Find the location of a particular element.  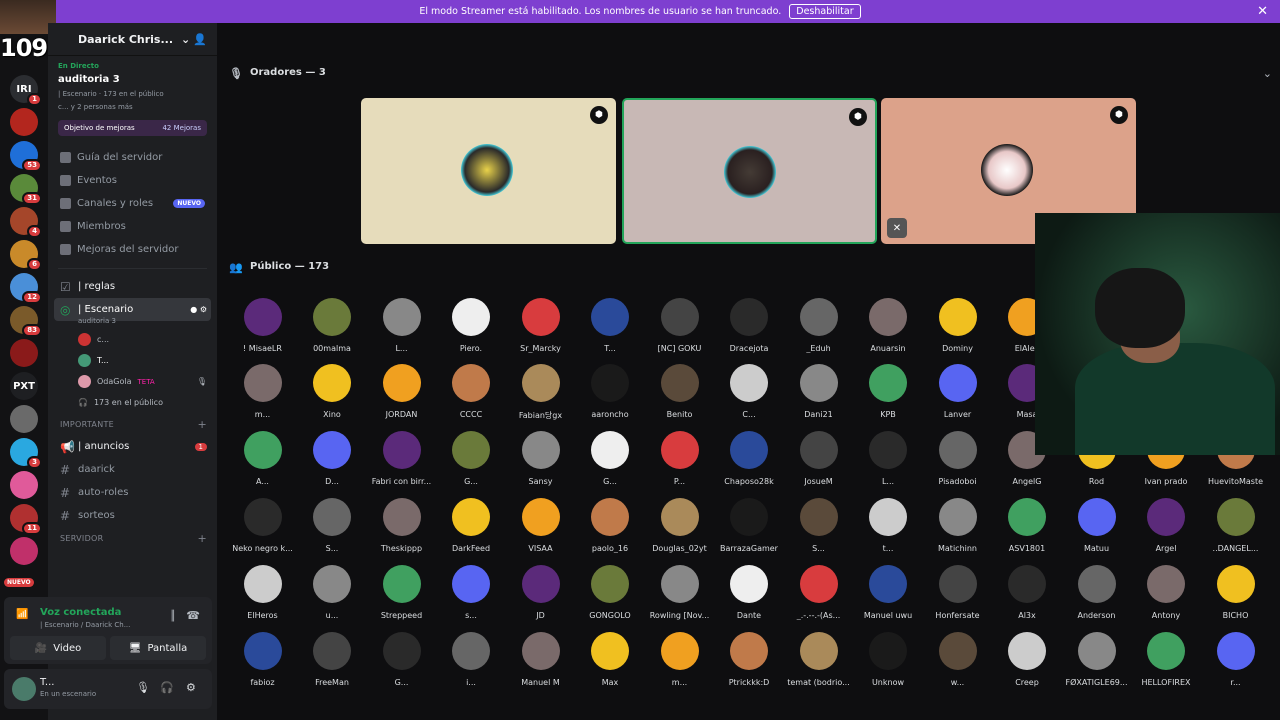

audience-member: Xino is located at coordinates (332, 391).